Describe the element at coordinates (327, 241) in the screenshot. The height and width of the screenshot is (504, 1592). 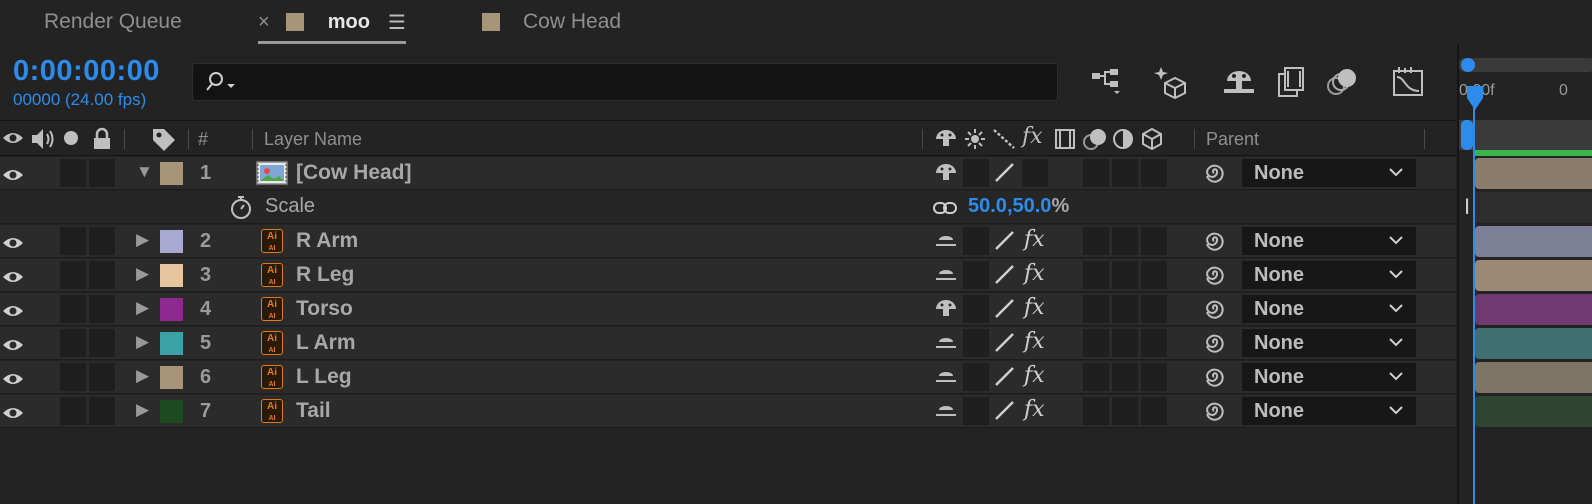
I see `layer-name: R Arm` at that location.